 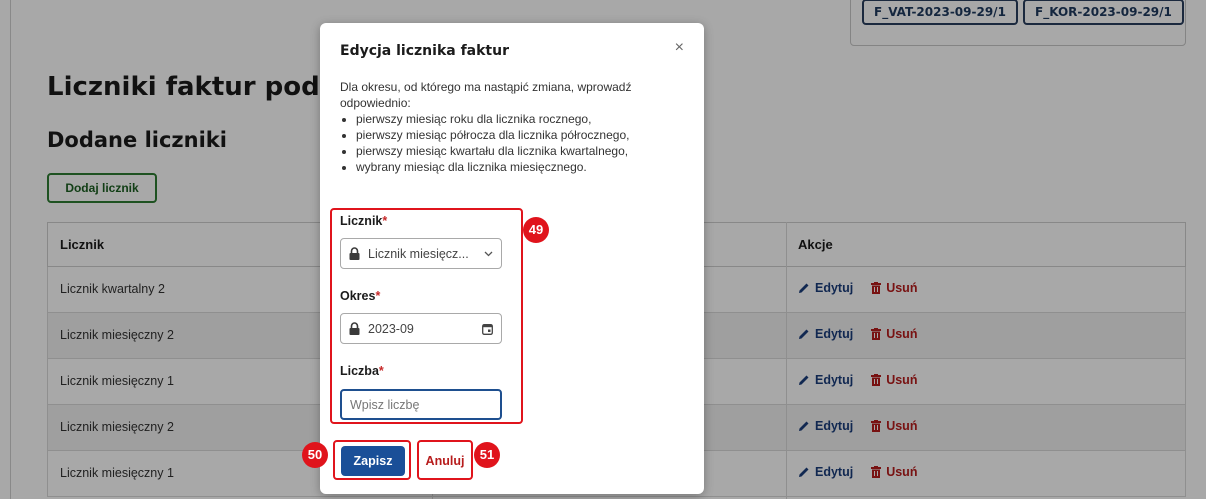 What do you see at coordinates (372, 460) in the screenshot?
I see `annotation-frame-save` at bounding box center [372, 460].